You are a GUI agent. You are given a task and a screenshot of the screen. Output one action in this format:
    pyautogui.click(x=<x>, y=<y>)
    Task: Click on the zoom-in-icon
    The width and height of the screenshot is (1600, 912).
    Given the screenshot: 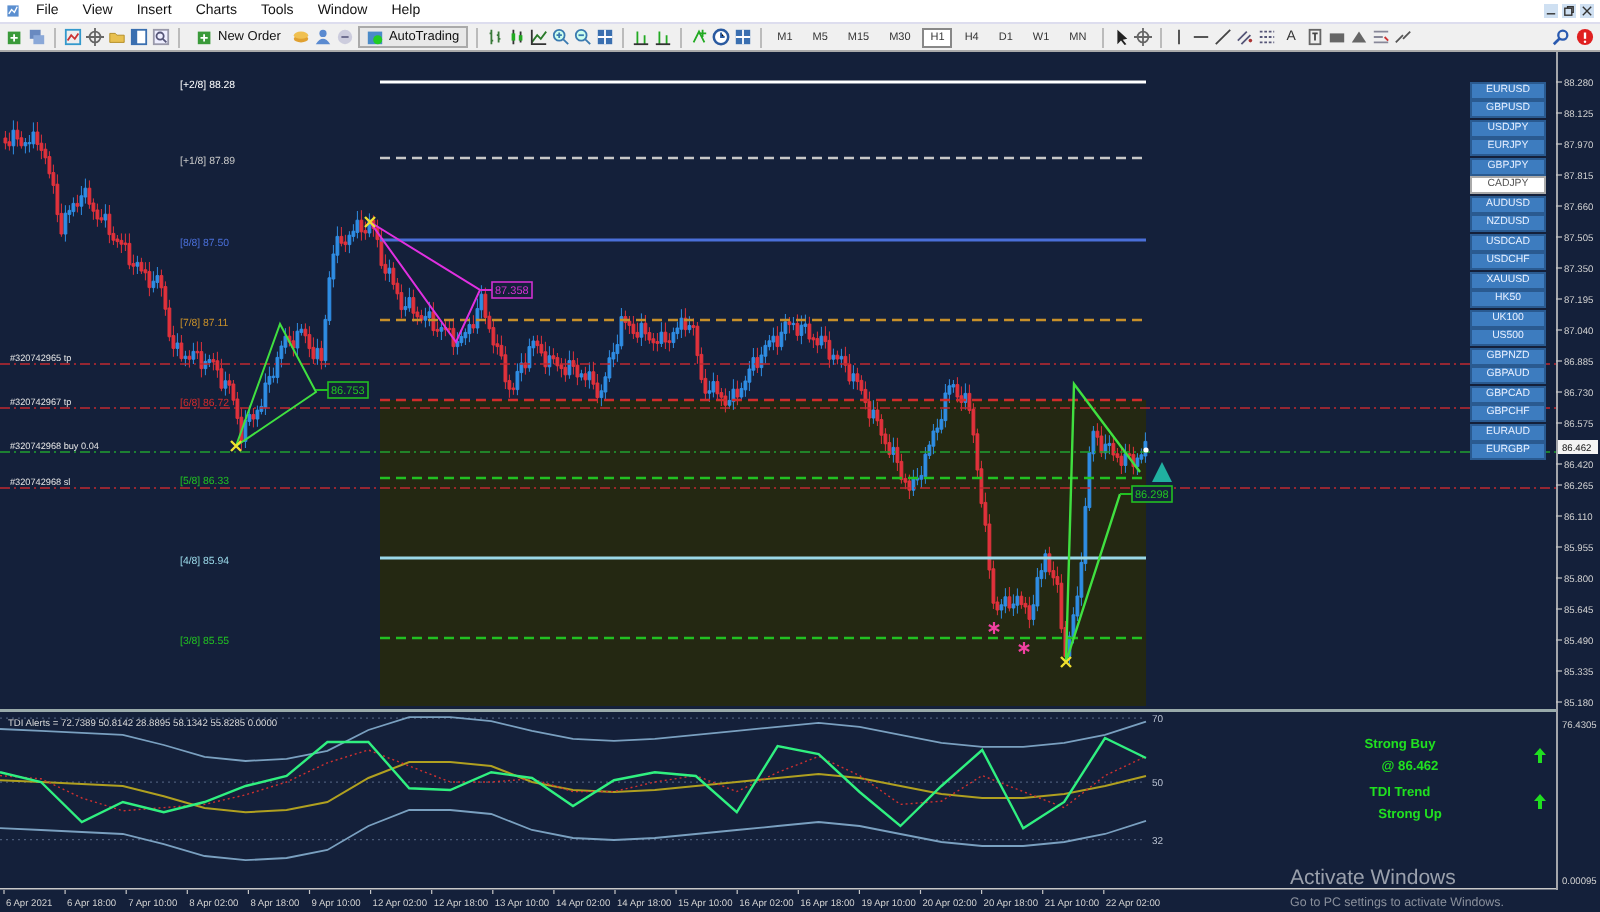 What is the action you would take?
    pyautogui.click(x=560, y=37)
    